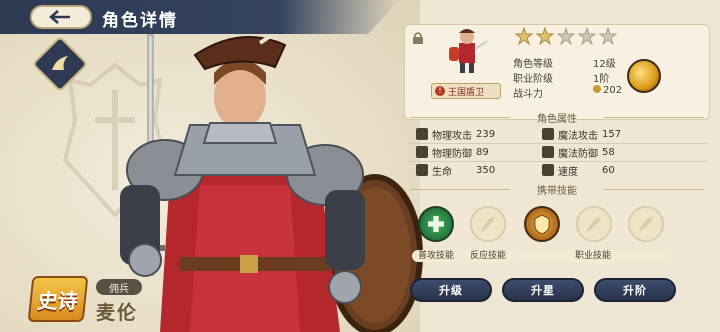  What do you see at coordinates (616, 134) in the screenshot?
I see `stat-magic-attack: 魔法攻击 157` at bounding box center [616, 134].